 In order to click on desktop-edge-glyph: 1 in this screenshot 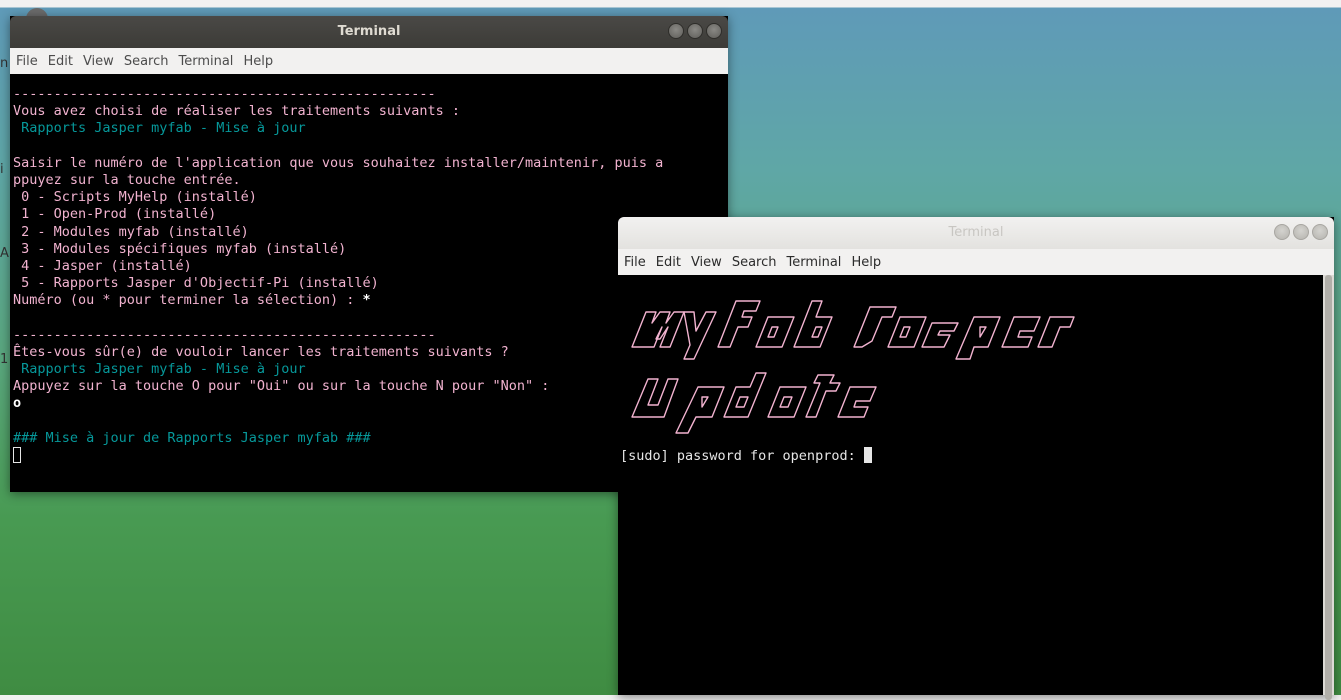, I will do `click(4, 359)`.